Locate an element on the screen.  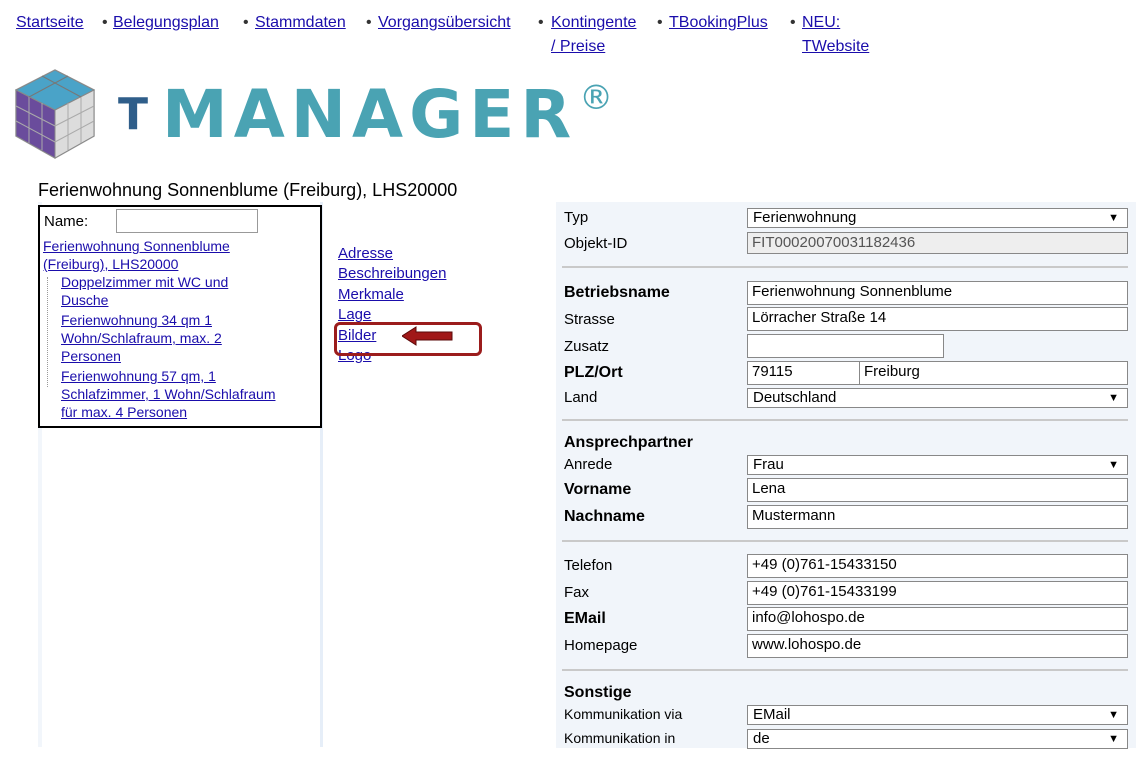
homepage-field: www.lohospo.de is located at coordinates (937, 646).